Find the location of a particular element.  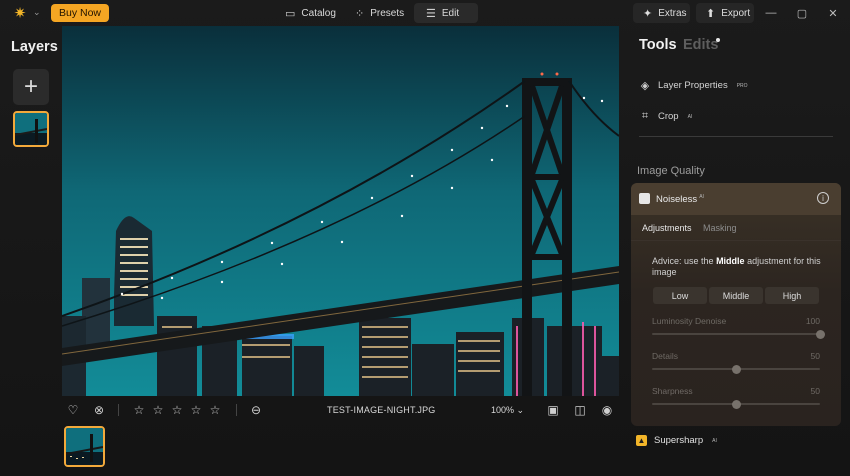

edits-indicator-dot is located at coordinates (718, 40).